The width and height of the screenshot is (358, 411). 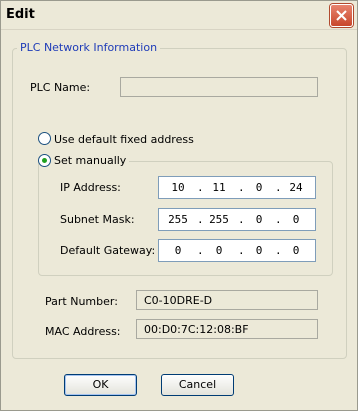 I want to click on part-number-label: Part Number:, so click(x=81, y=301).